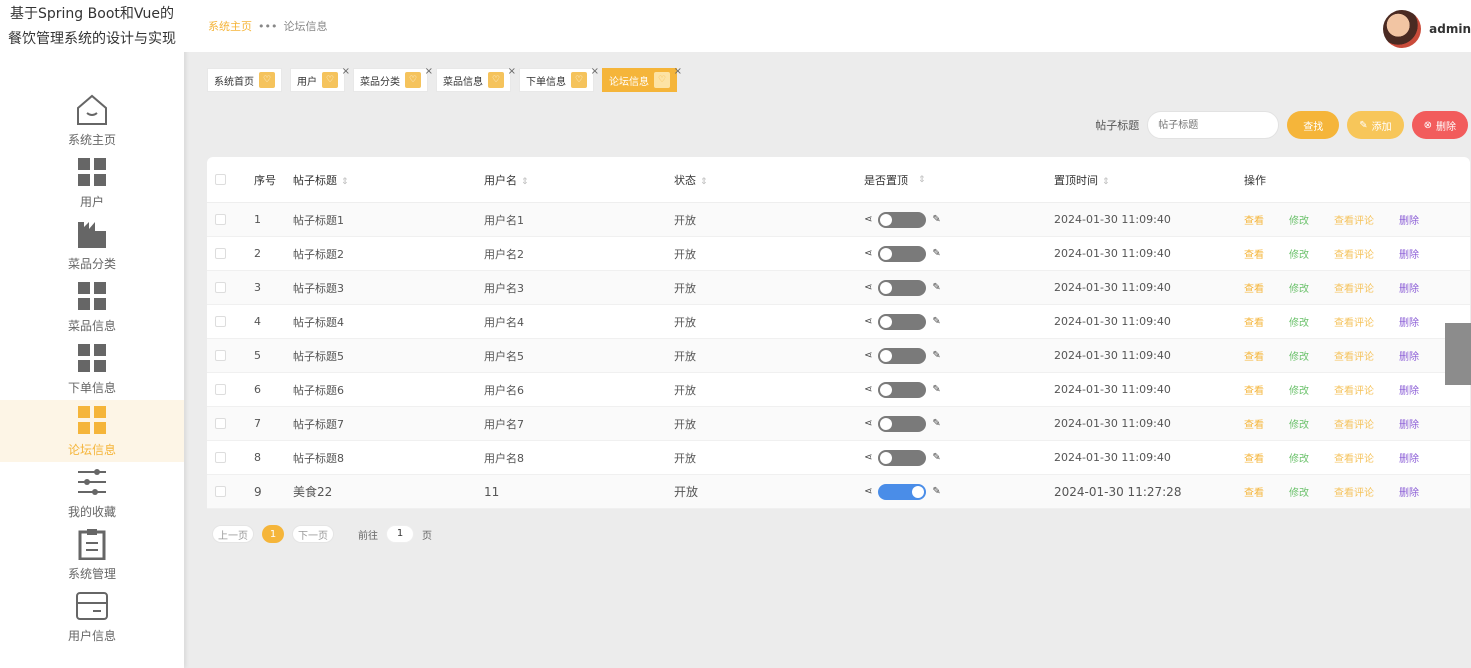 This screenshot has width=1471, height=668. What do you see at coordinates (92, 121) in the screenshot?
I see `sidebar-item-home: 系统主页` at bounding box center [92, 121].